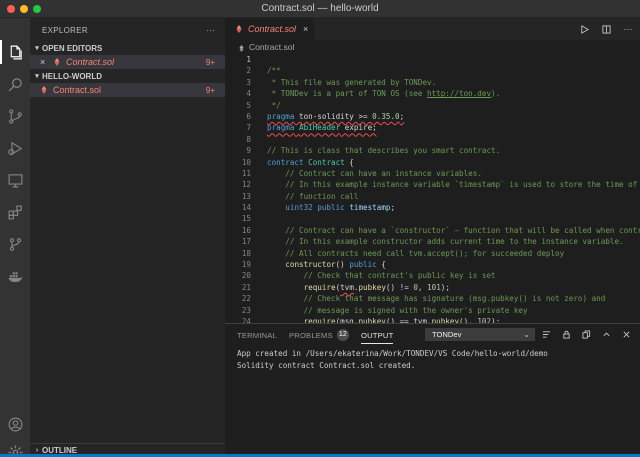 Image resolution: width=640 pixels, height=457 pixels. I want to click on code-line: 13 // function call, so click(432, 196).